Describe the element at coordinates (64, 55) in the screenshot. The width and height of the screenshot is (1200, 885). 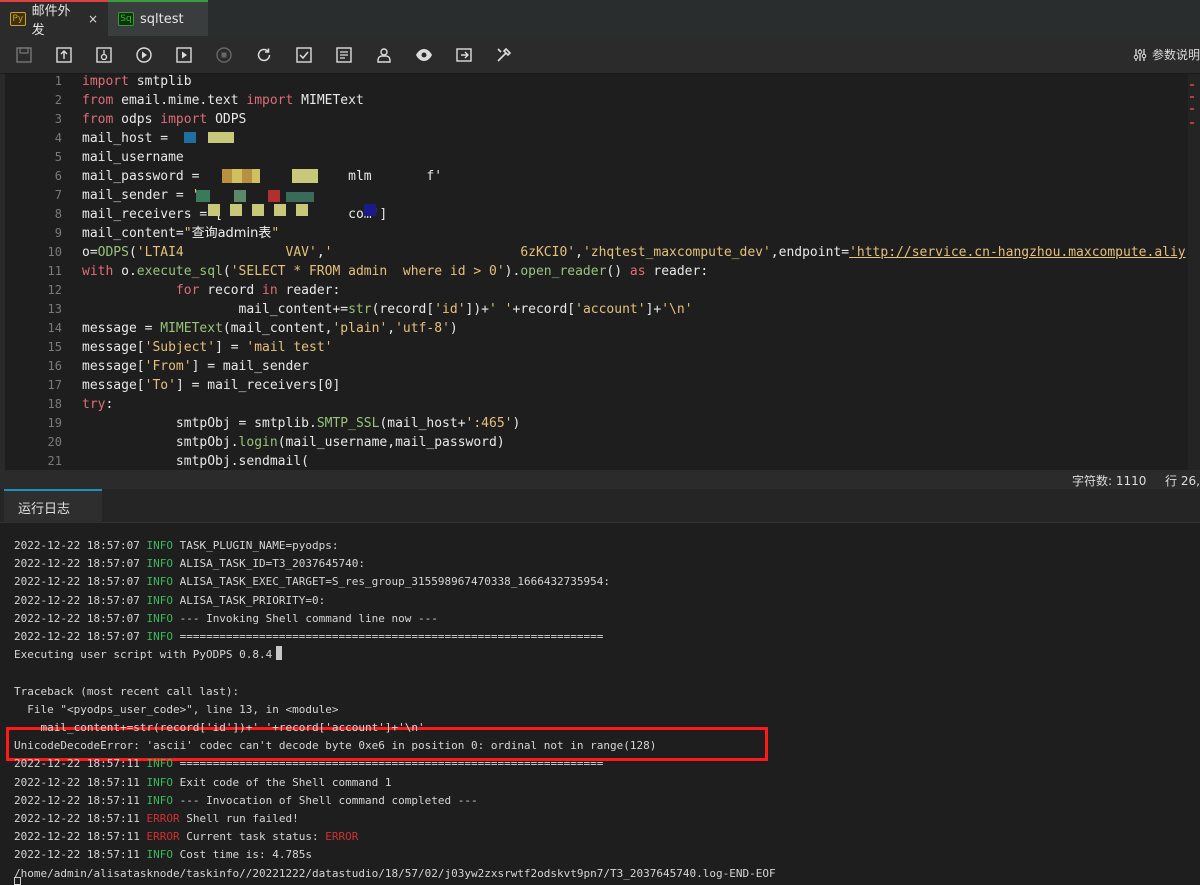
I see `upload-icon` at that location.